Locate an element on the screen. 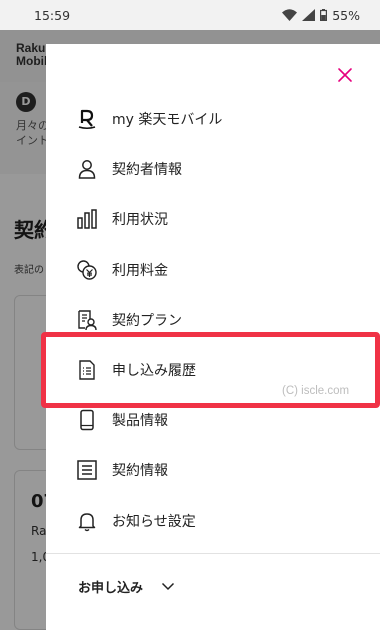  close-button is located at coordinates (345, 75).